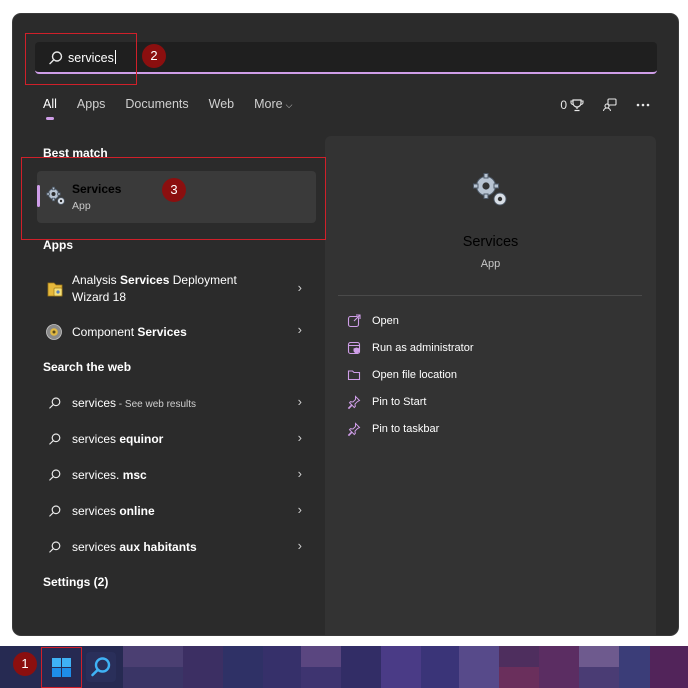 This screenshot has height=688, width=688. I want to click on action-label: Open, so click(385, 321).